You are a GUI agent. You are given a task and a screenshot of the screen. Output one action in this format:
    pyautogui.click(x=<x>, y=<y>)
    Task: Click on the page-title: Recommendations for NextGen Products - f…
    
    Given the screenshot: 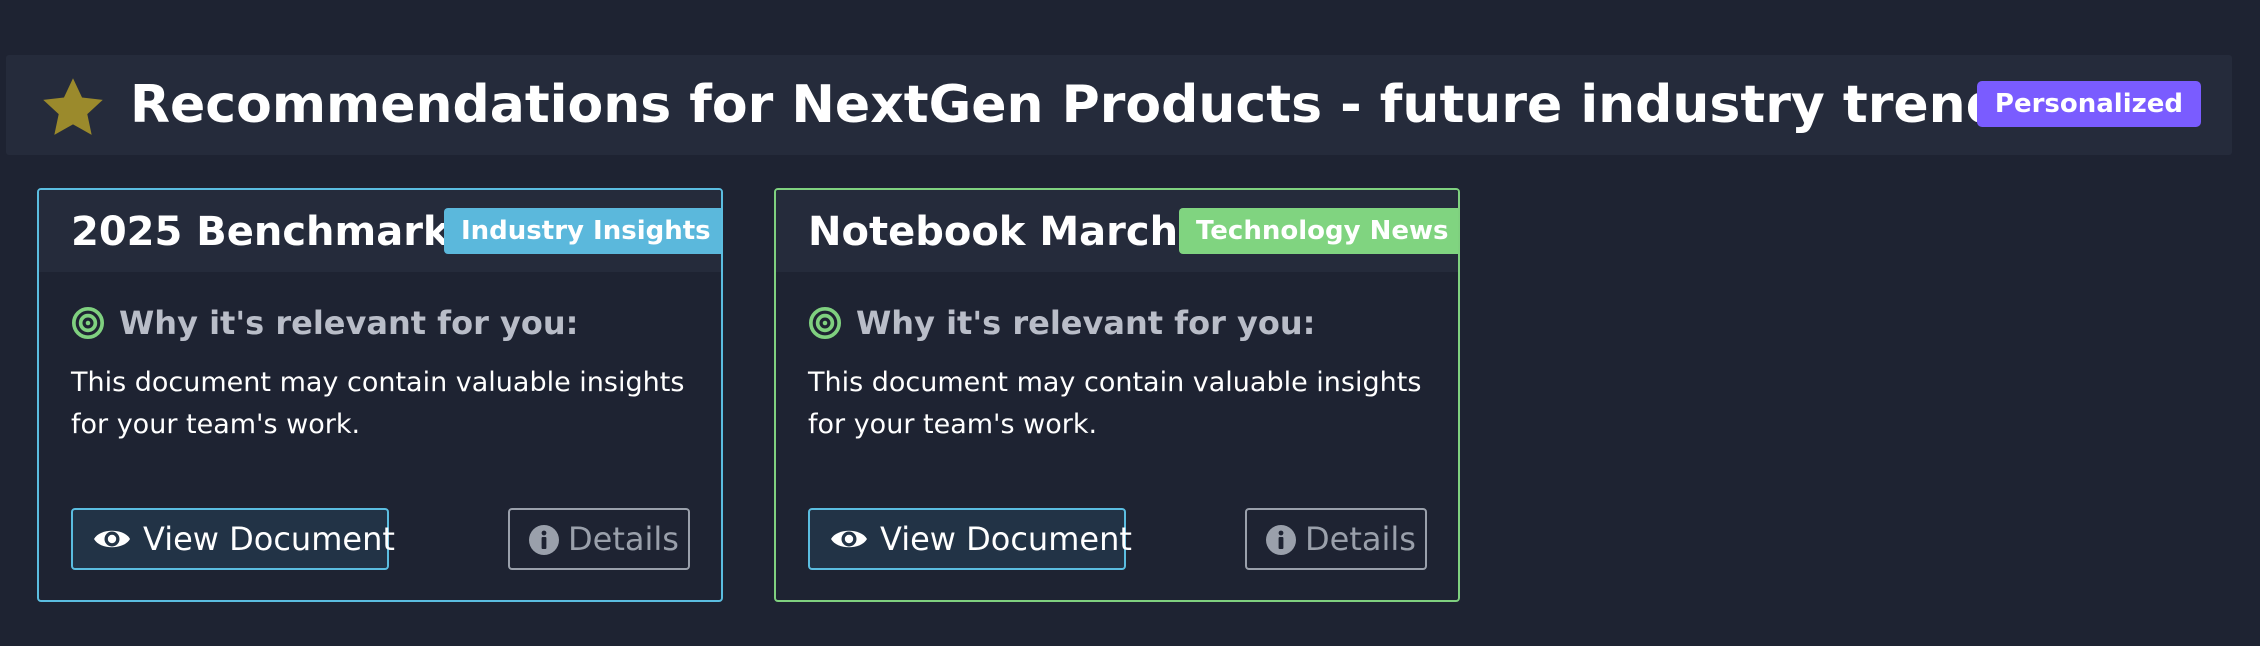 What is the action you would take?
    pyautogui.click(x=1082, y=105)
    